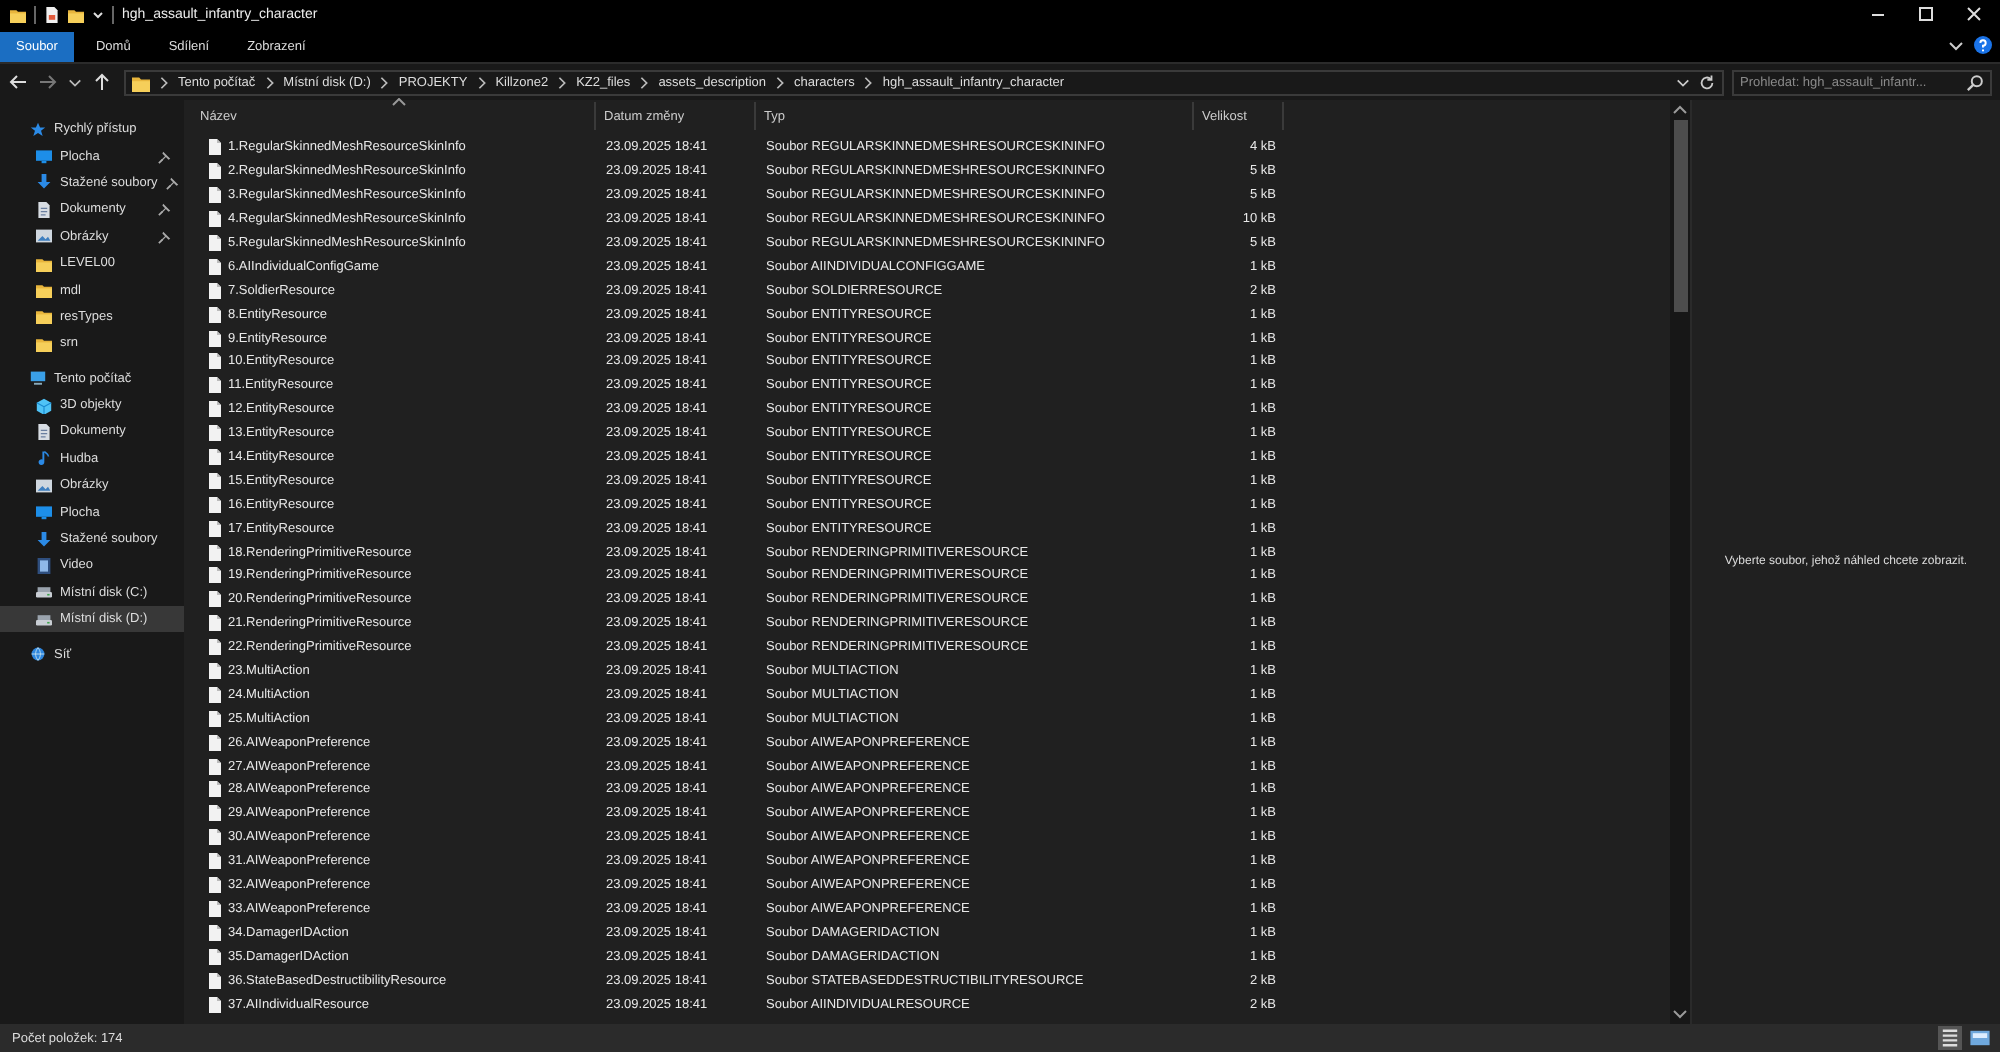  Describe the element at coordinates (1950, 1038) in the screenshot. I see `details-view-icon` at that location.